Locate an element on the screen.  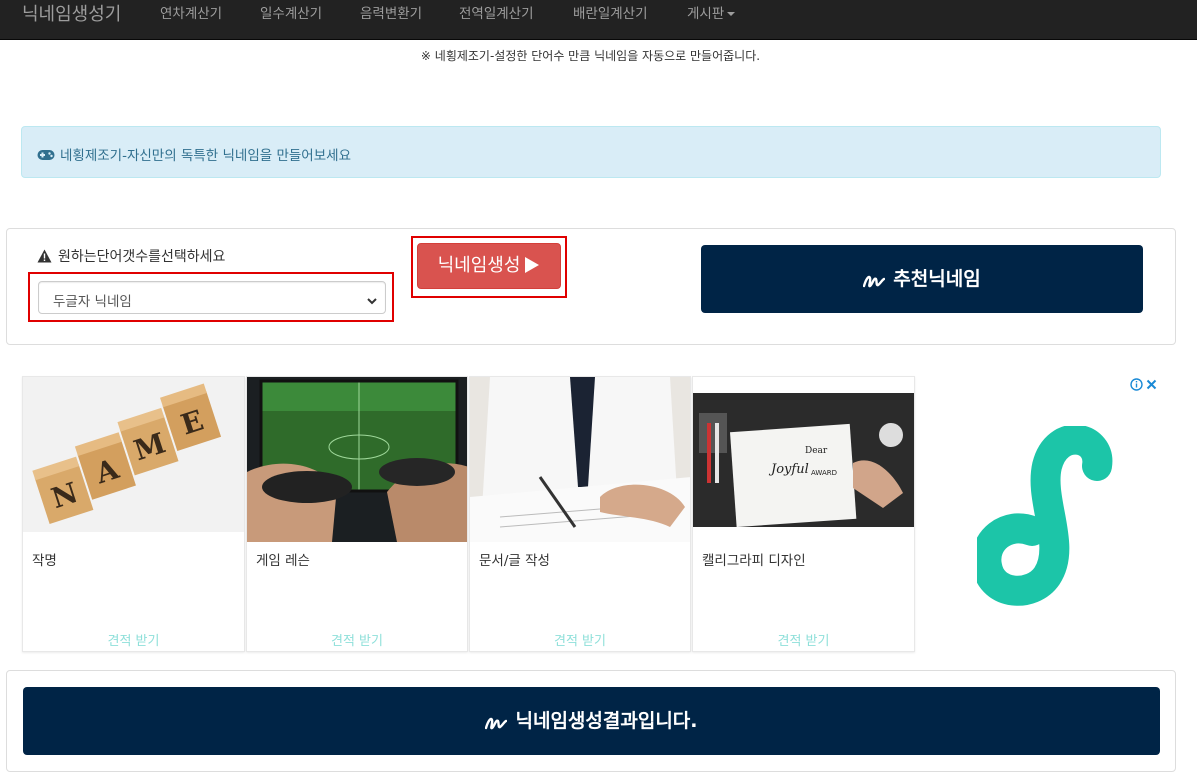
result-panel: 닉네임생성결과입니다. is located at coordinates (591, 721).